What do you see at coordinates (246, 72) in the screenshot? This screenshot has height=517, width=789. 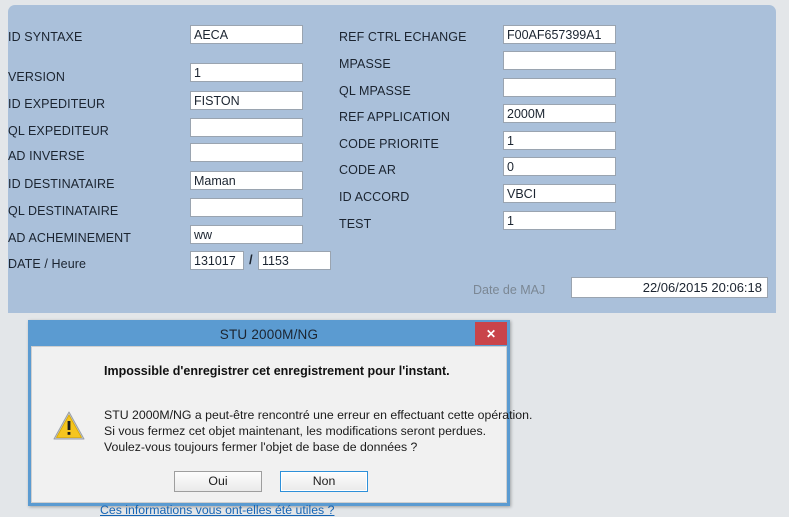 I see `field-input-version` at bounding box center [246, 72].